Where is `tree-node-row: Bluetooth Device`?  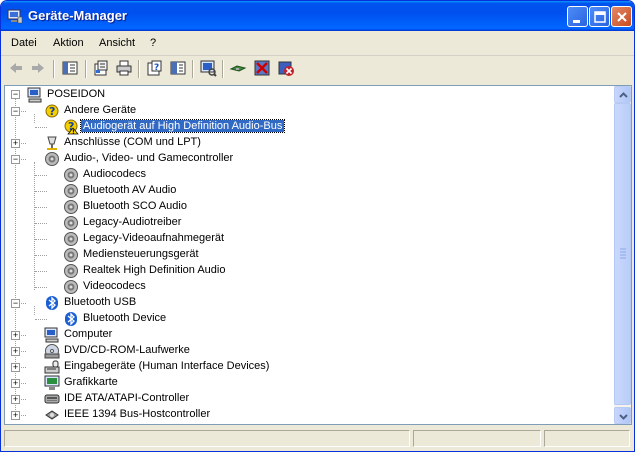
tree-node-row: Bluetooth Device is located at coordinates (305, 319).